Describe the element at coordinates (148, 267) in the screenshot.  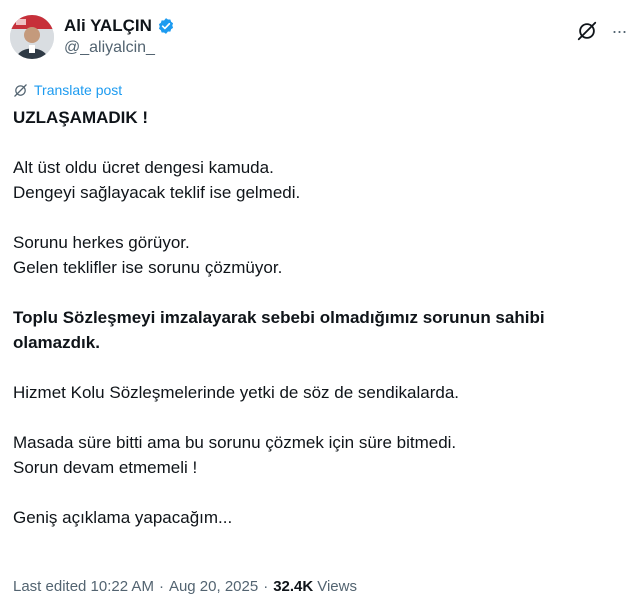
I see `post-line: Gelen teklifler ise sorunu çözmüyor.` at that location.